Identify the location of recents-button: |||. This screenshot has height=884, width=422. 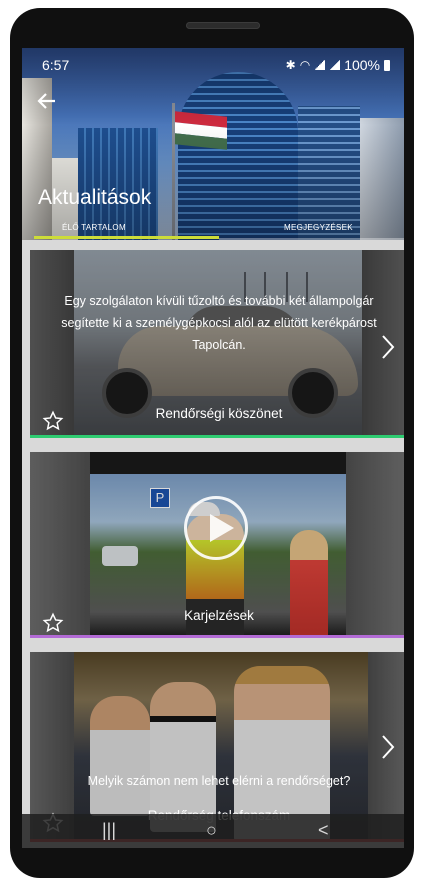
(109, 830).